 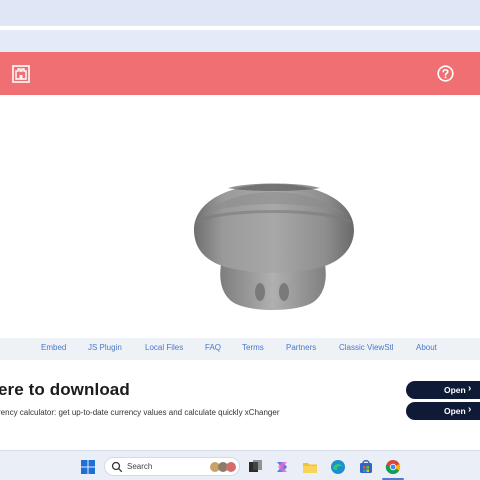 What do you see at coordinates (172, 466) in the screenshot?
I see `taskbar-search-input: Search` at bounding box center [172, 466].